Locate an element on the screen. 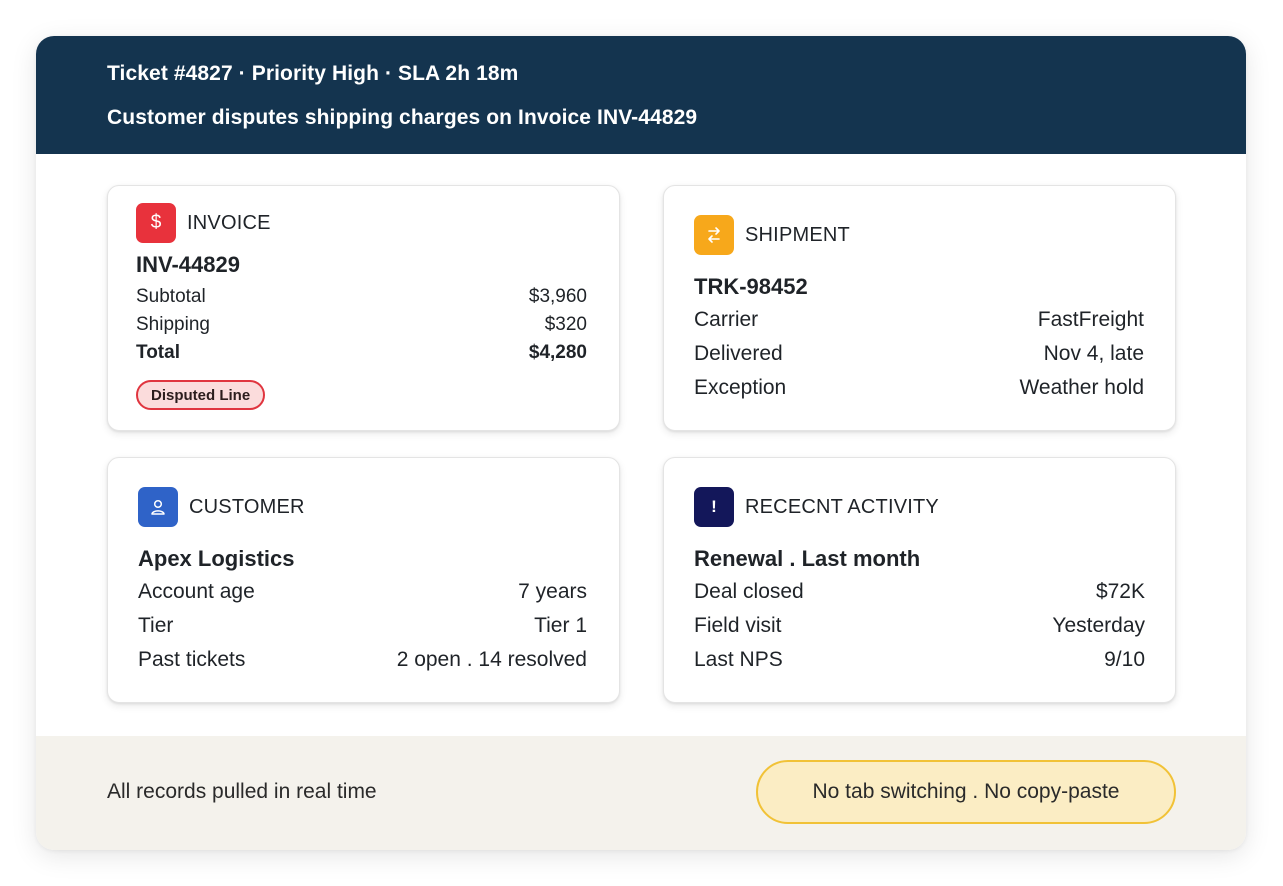  row-label: Deal closed is located at coordinates (749, 591).